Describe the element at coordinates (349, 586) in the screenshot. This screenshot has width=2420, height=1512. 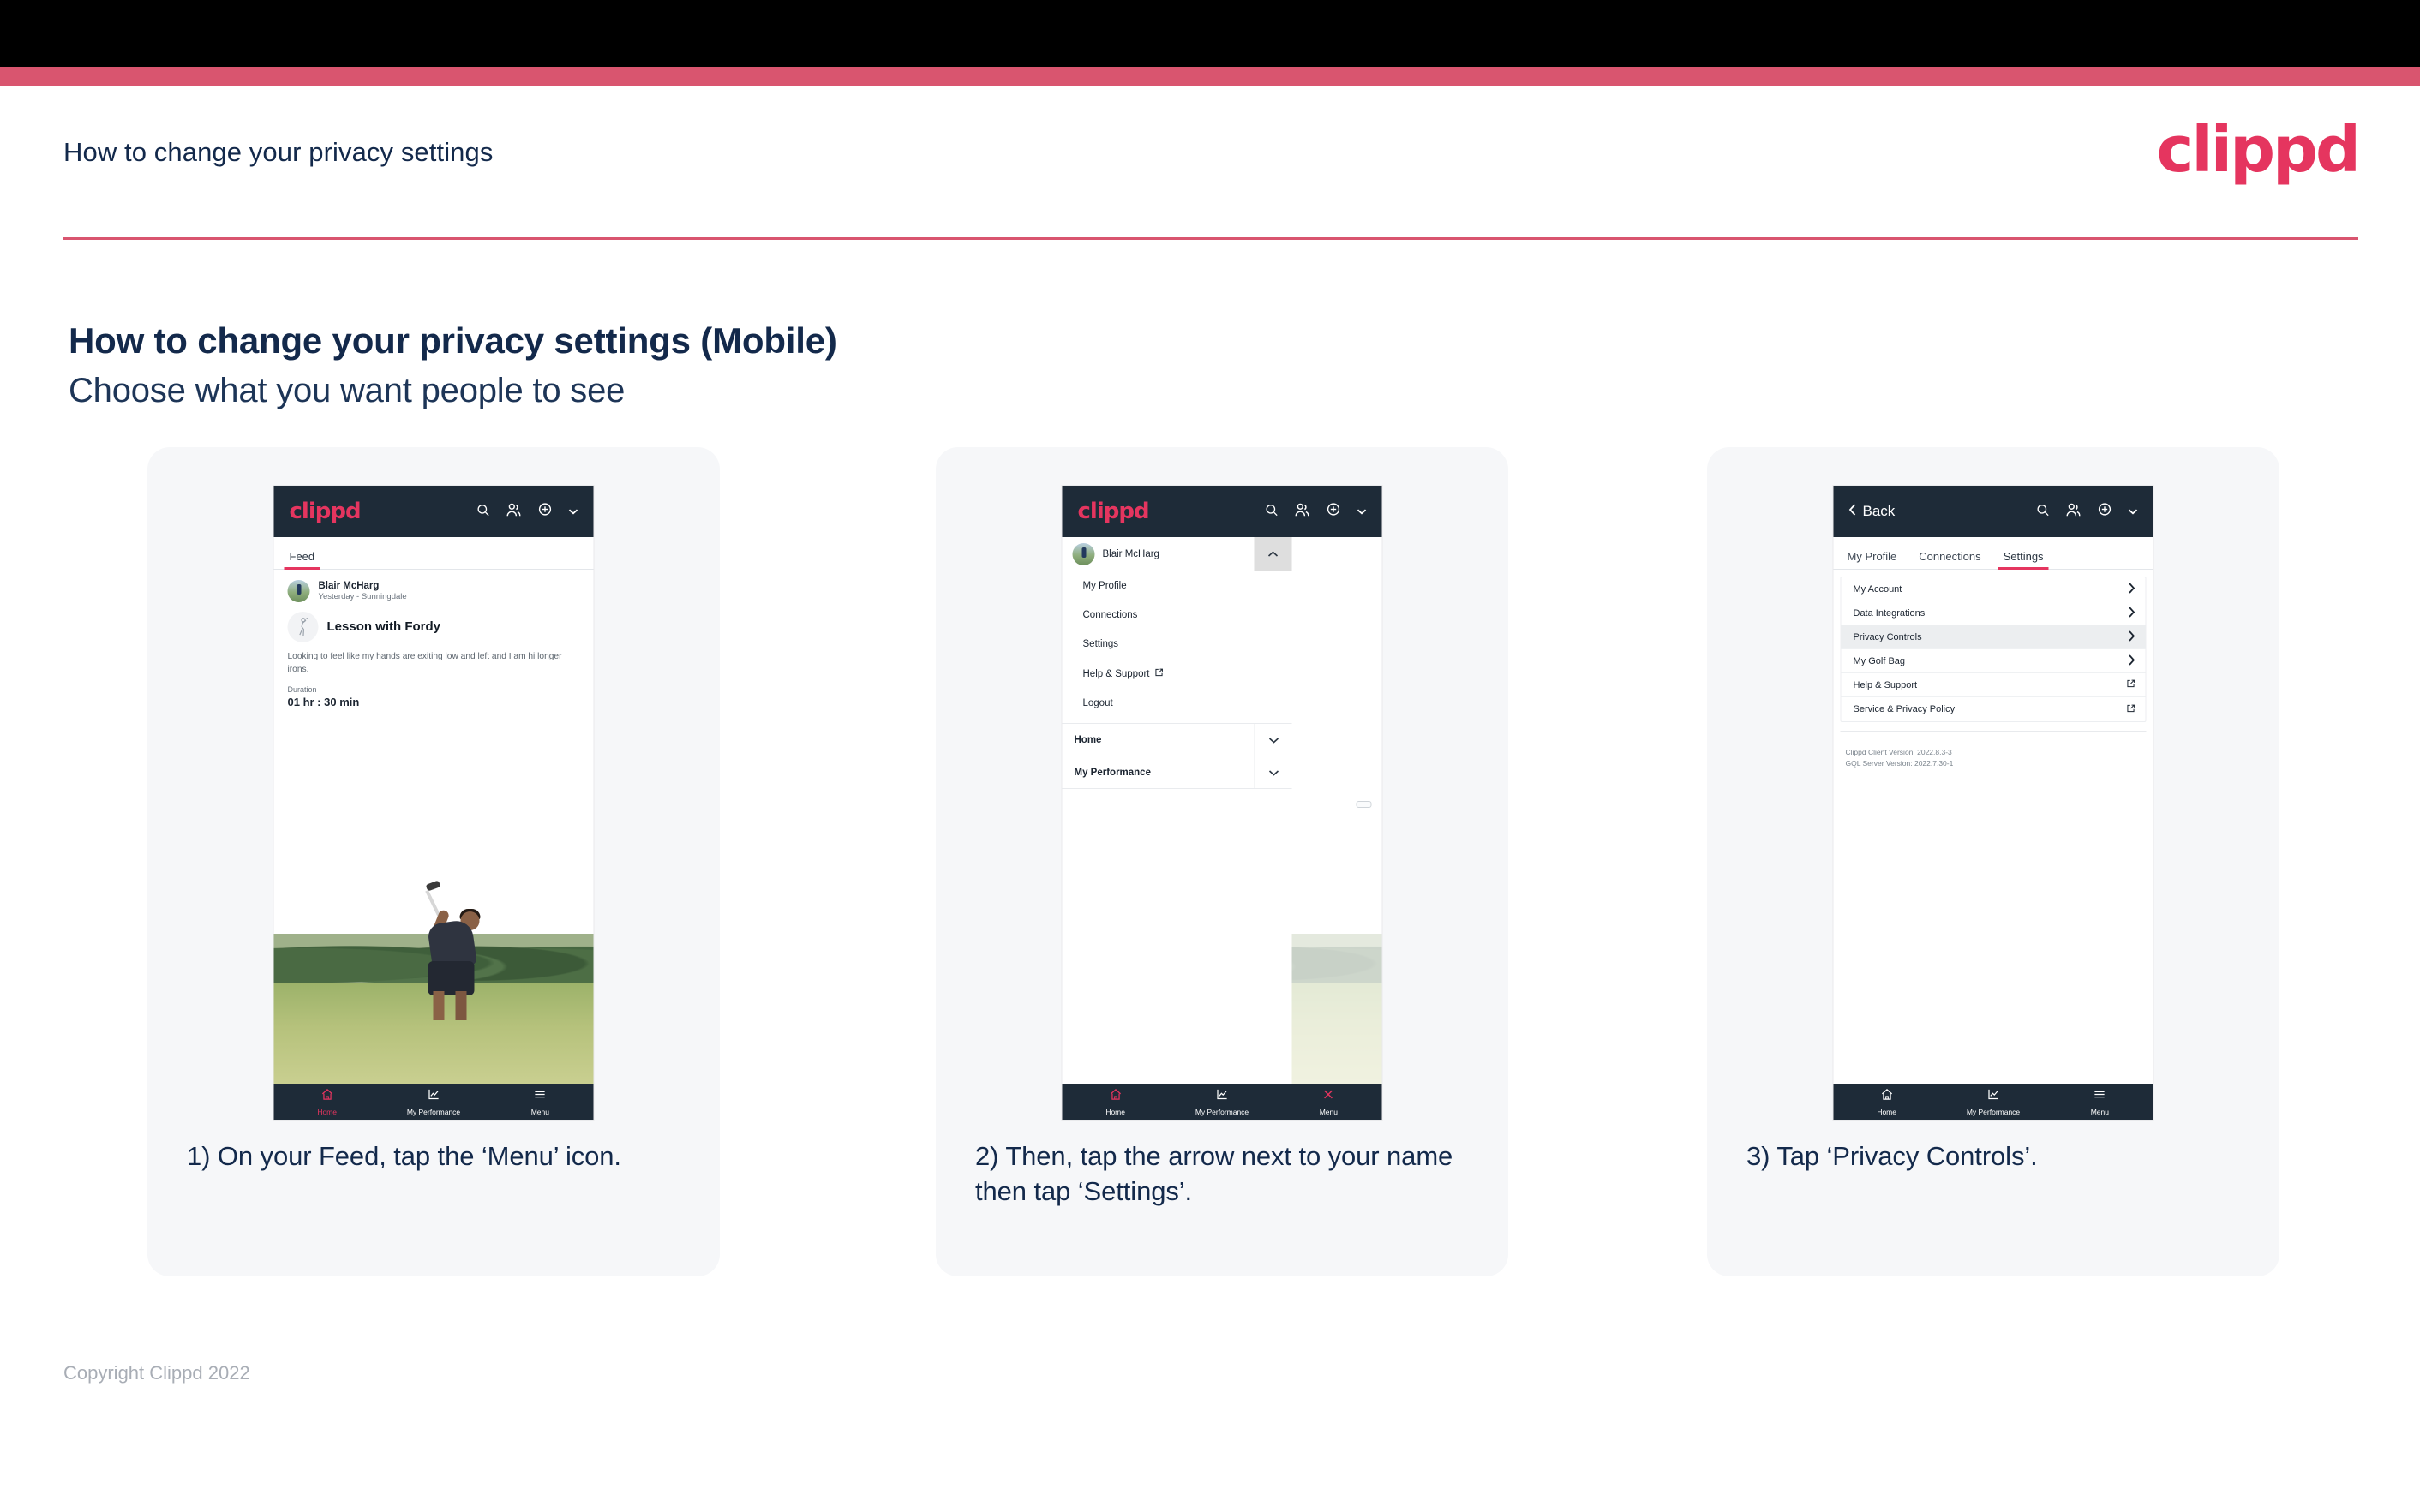
I see `post-author: Blair McHarg` at that location.